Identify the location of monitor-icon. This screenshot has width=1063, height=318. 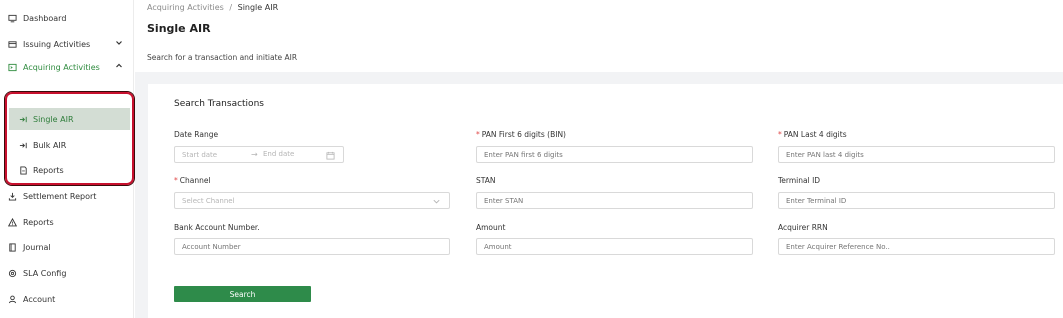
(12, 18).